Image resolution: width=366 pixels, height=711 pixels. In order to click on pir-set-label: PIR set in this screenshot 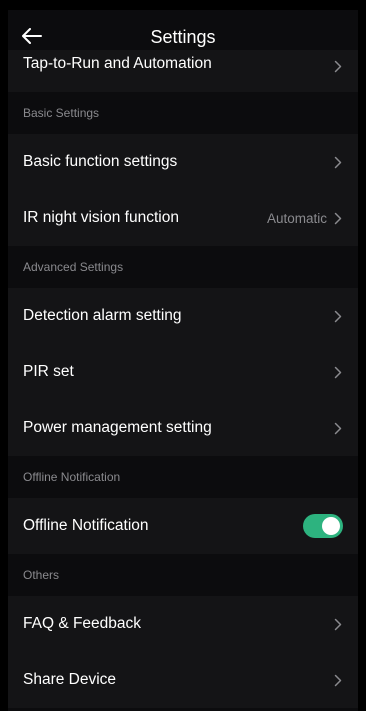, I will do `click(48, 371)`.